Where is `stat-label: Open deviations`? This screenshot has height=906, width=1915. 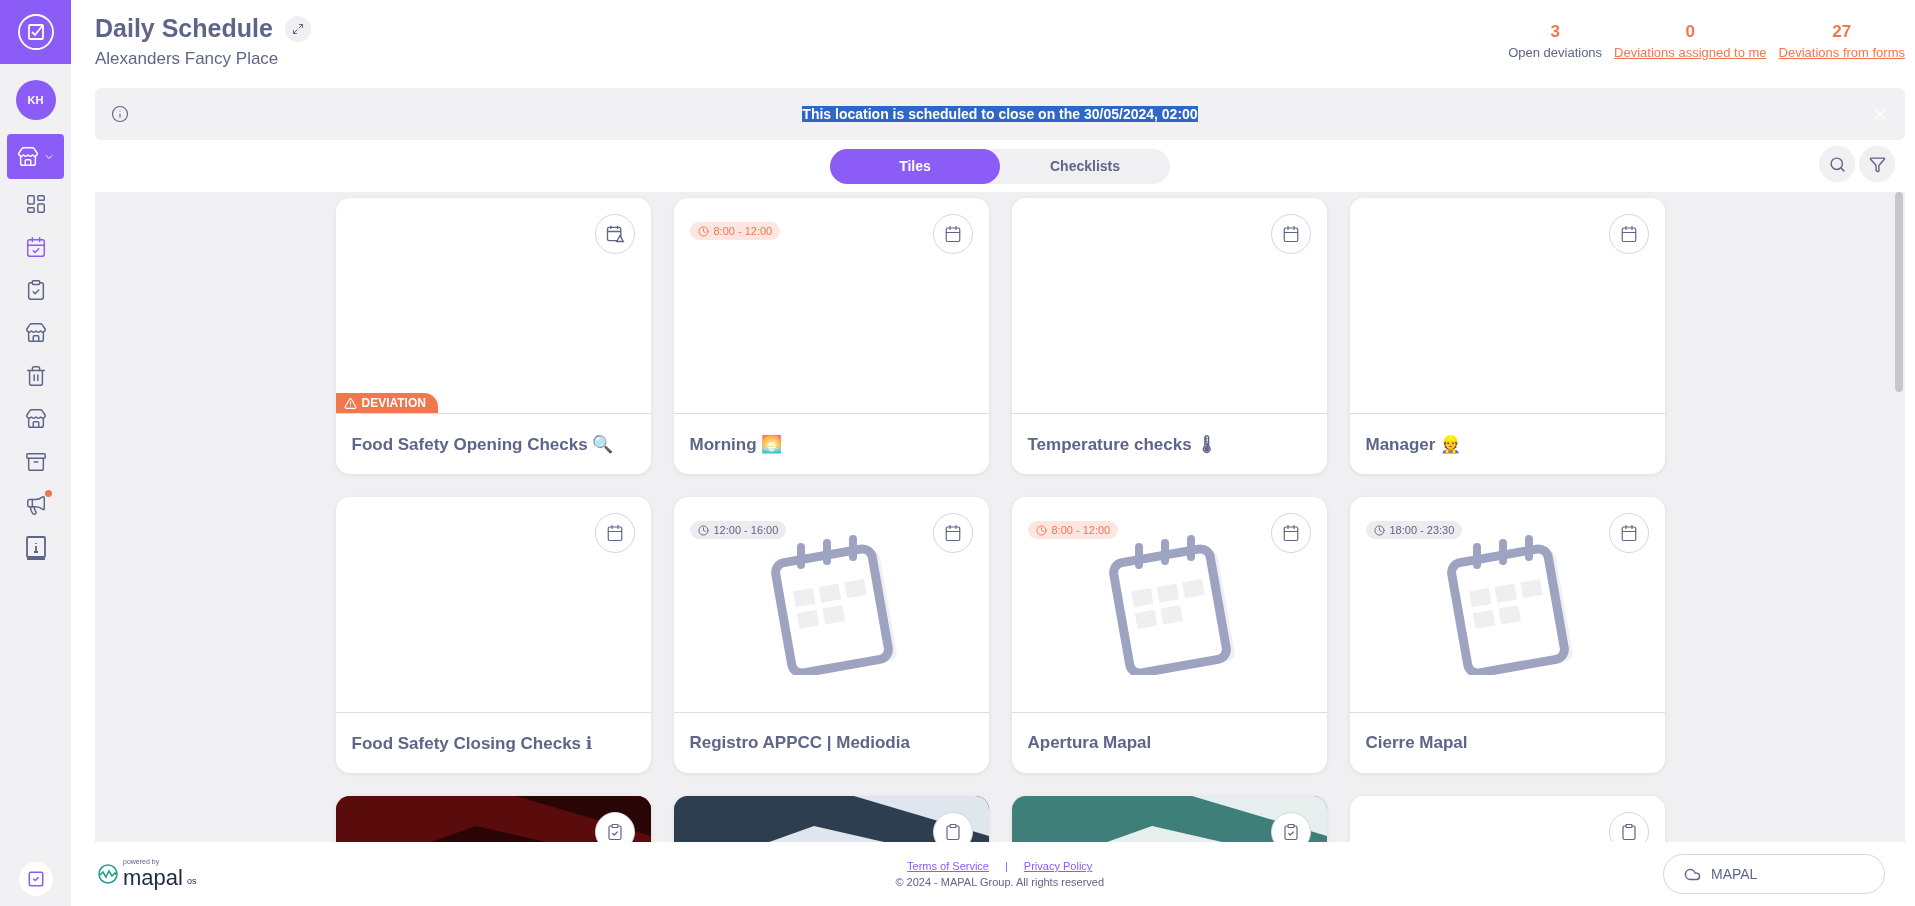 stat-label: Open deviations is located at coordinates (1555, 52).